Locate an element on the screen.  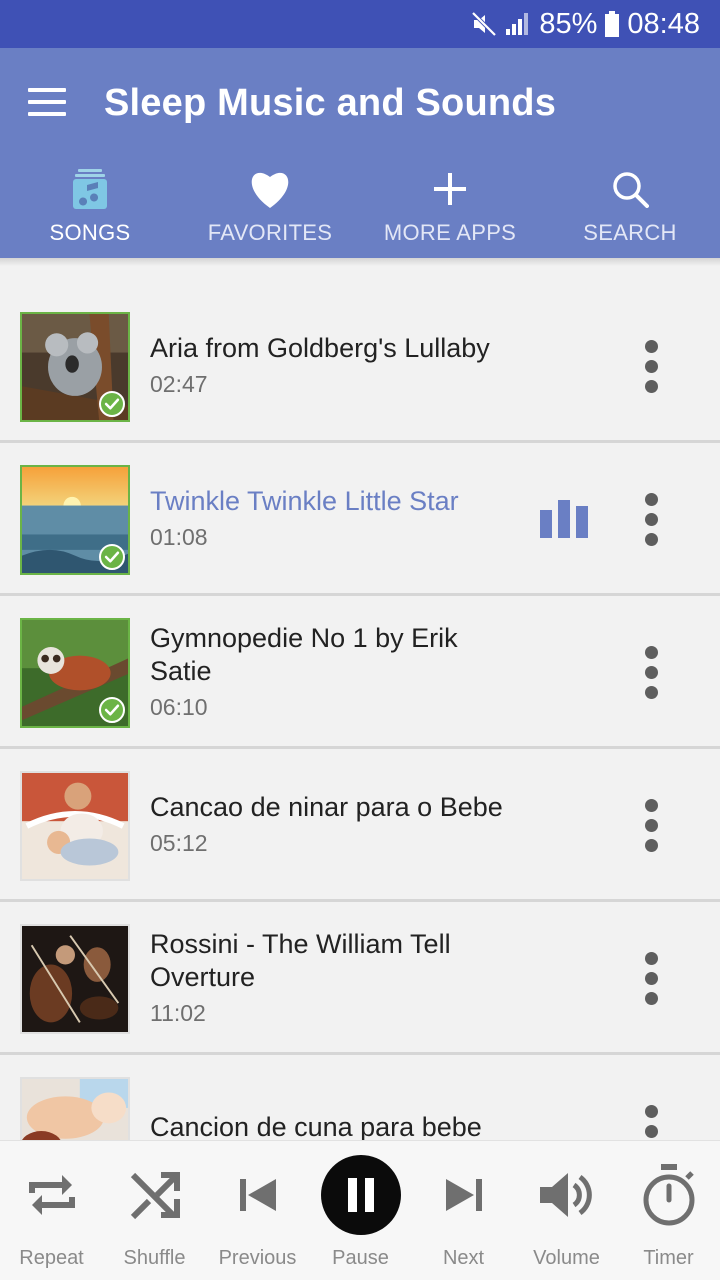
song-info: Aria from Goldberg's Lullaby 02:47 is located at coordinates (330, 365).